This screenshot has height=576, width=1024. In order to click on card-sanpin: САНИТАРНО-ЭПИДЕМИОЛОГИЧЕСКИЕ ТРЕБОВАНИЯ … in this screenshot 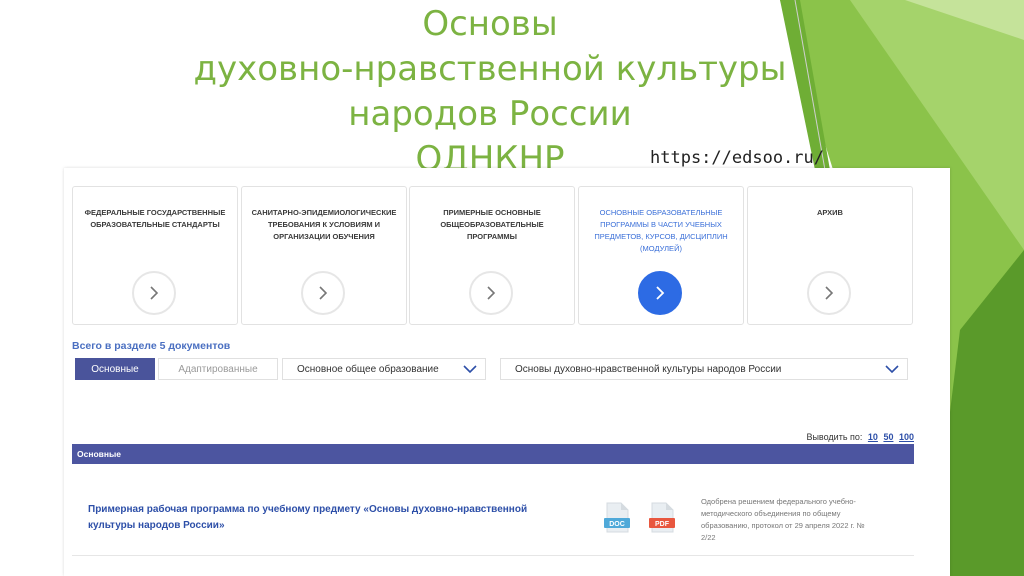, I will do `click(324, 255)`.